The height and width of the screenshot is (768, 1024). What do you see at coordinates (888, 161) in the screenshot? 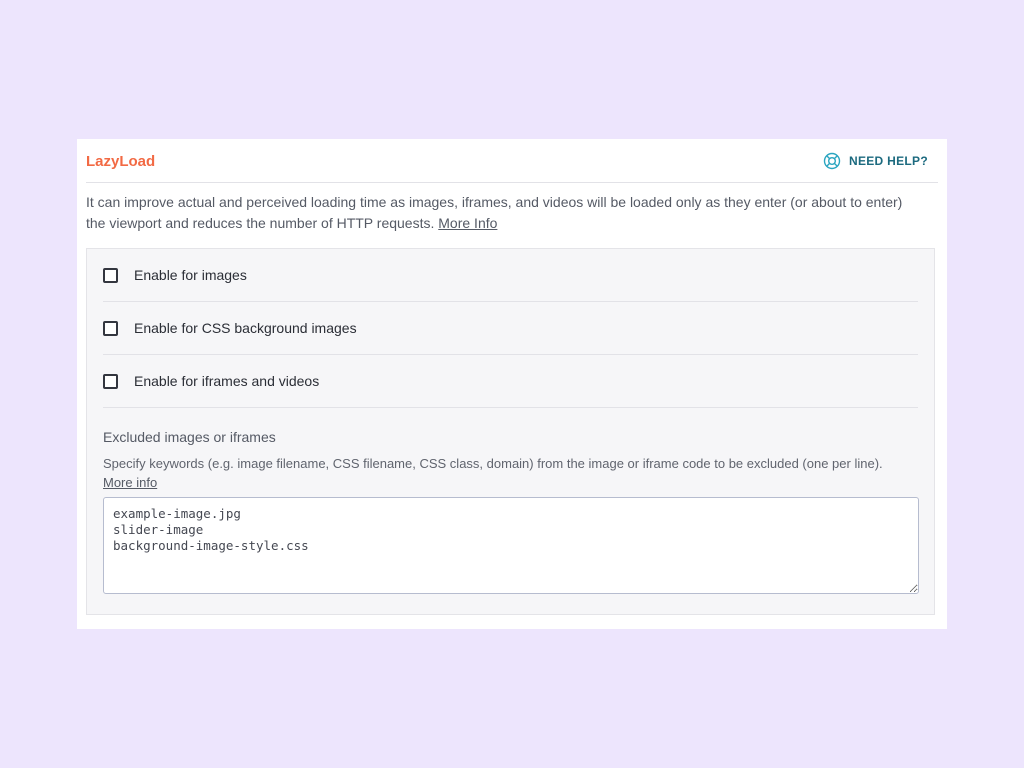
I see `need-help-label: NEED HELP?` at bounding box center [888, 161].